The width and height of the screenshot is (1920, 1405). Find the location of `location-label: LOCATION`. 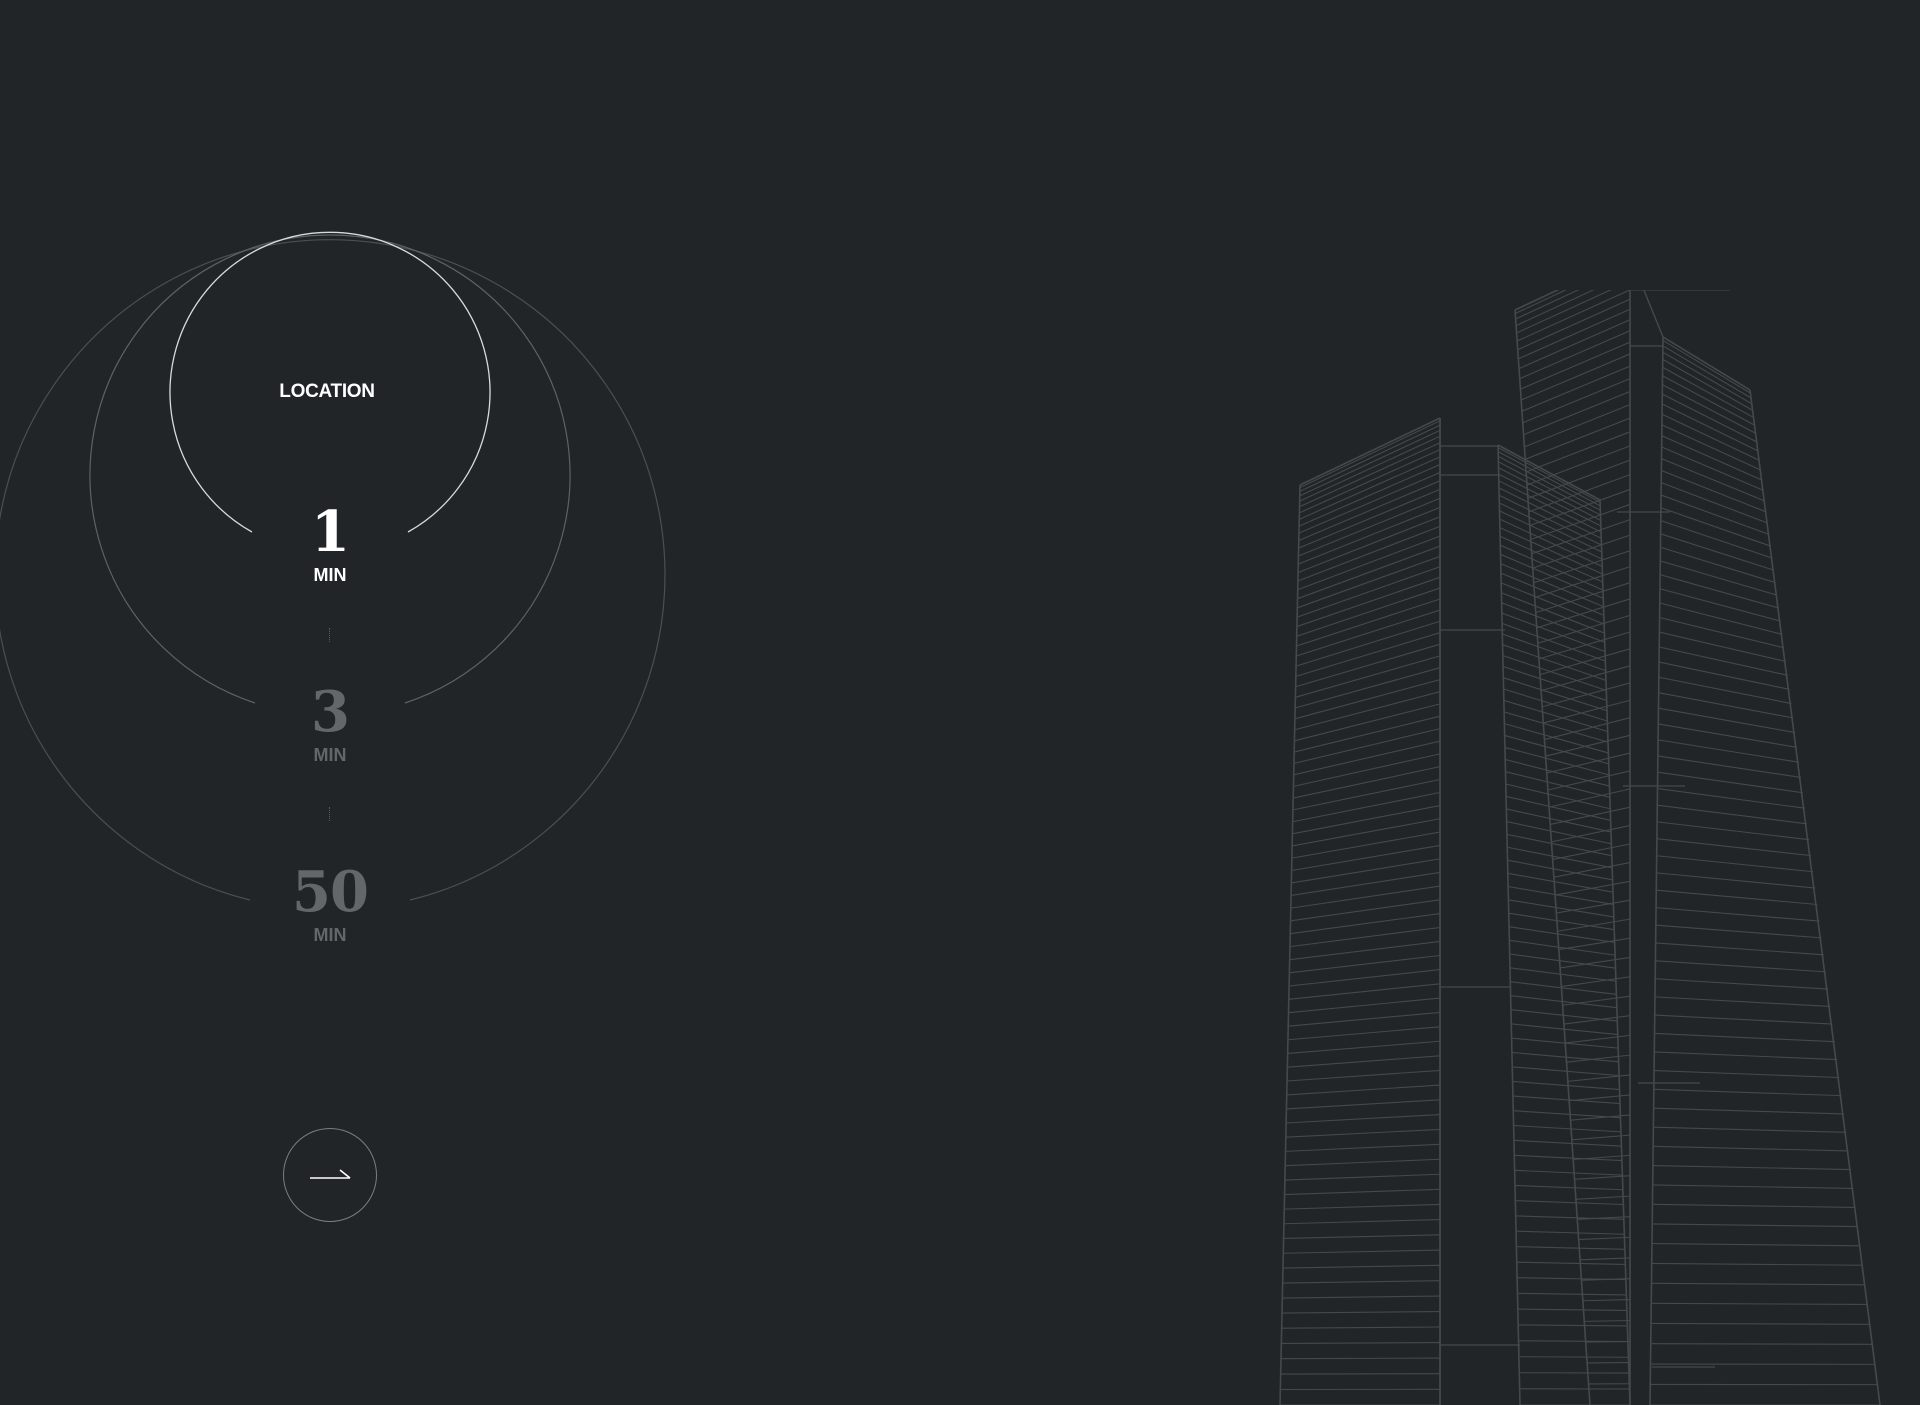

location-label: LOCATION is located at coordinates (327, 391).